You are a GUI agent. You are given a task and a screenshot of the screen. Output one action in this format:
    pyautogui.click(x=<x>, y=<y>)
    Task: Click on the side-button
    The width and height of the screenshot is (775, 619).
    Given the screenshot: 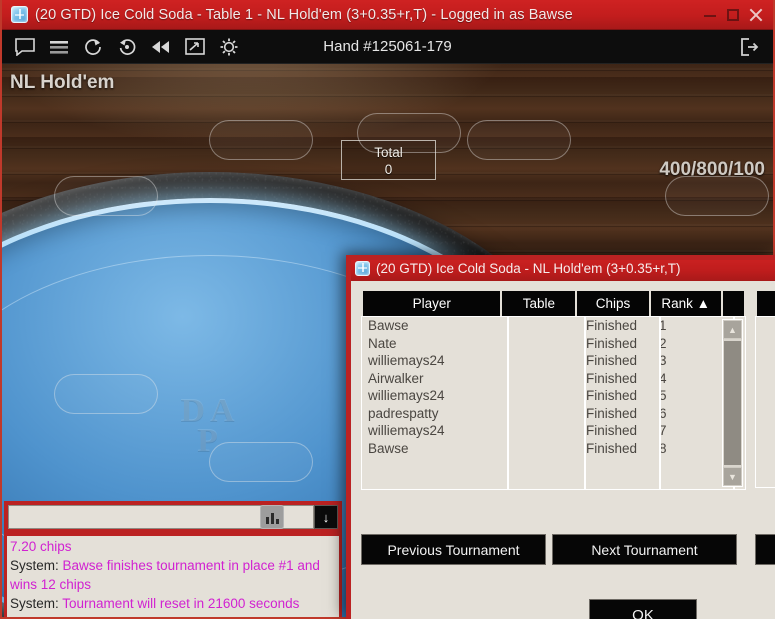 What is the action you would take?
    pyautogui.click(x=765, y=549)
    